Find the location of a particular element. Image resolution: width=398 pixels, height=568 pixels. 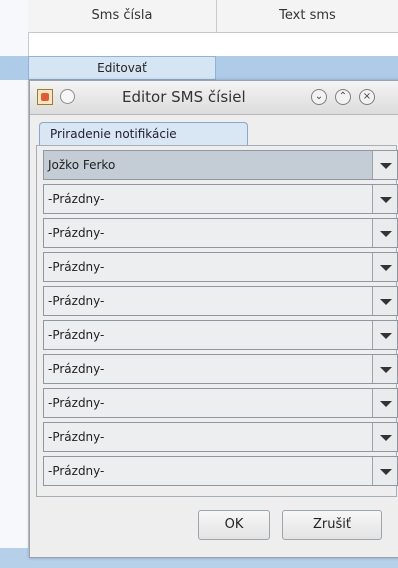

column-header-text-sms: Text sms is located at coordinates (307, 16).